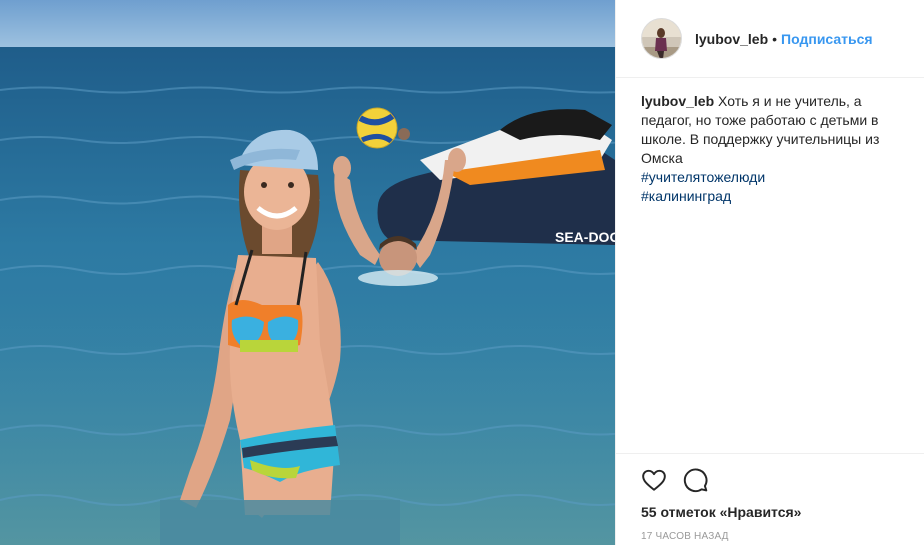 This screenshot has width=924, height=545. Describe the element at coordinates (654, 480) in the screenshot. I see `heart-icon` at that location.